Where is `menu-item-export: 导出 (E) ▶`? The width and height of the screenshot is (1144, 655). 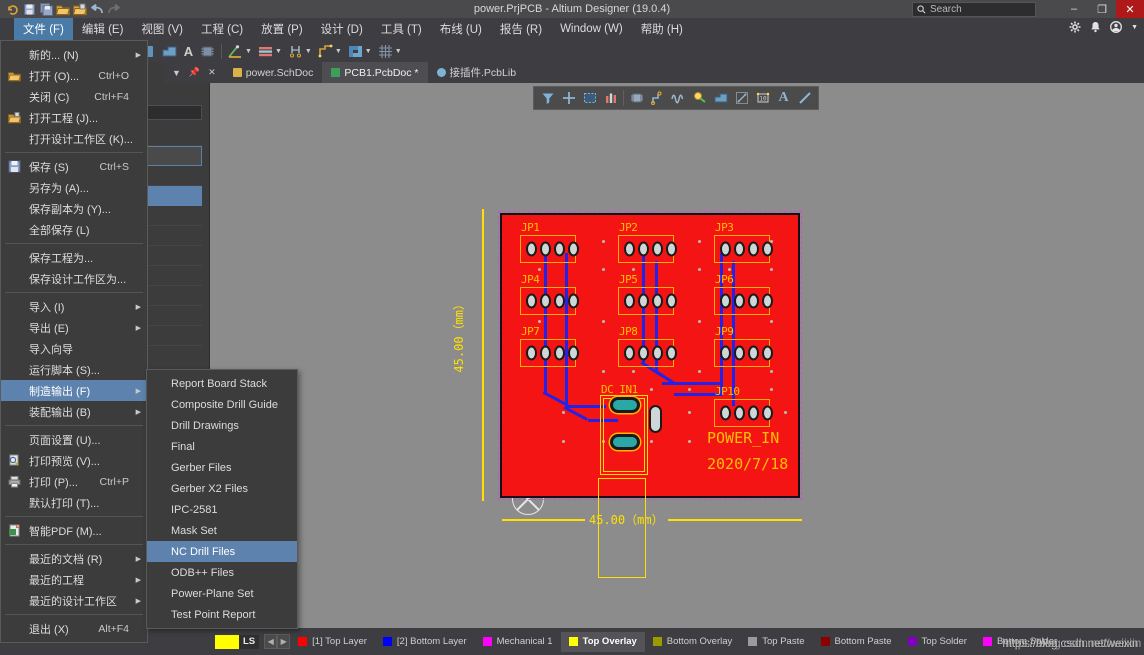 menu-item-export: 导出 (E) ▶ is located at coordinates (74, 327).